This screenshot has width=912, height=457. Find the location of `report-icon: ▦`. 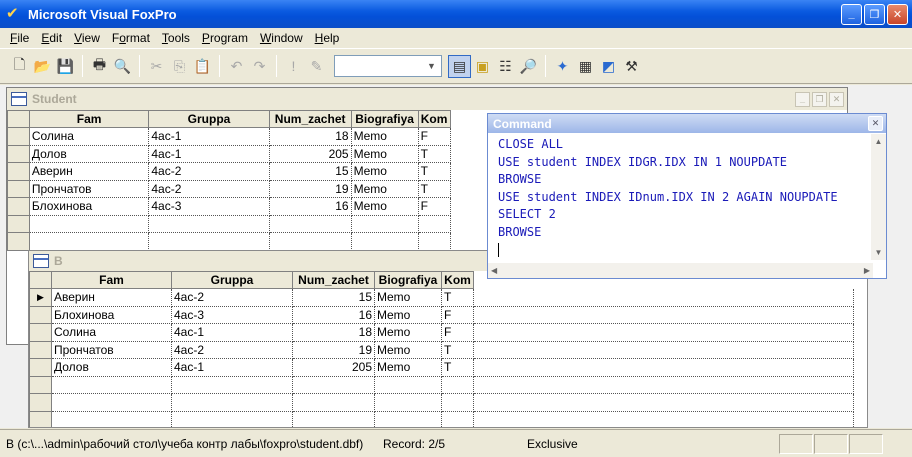

report-icon: ▦ is located at coordinates (585, 66).